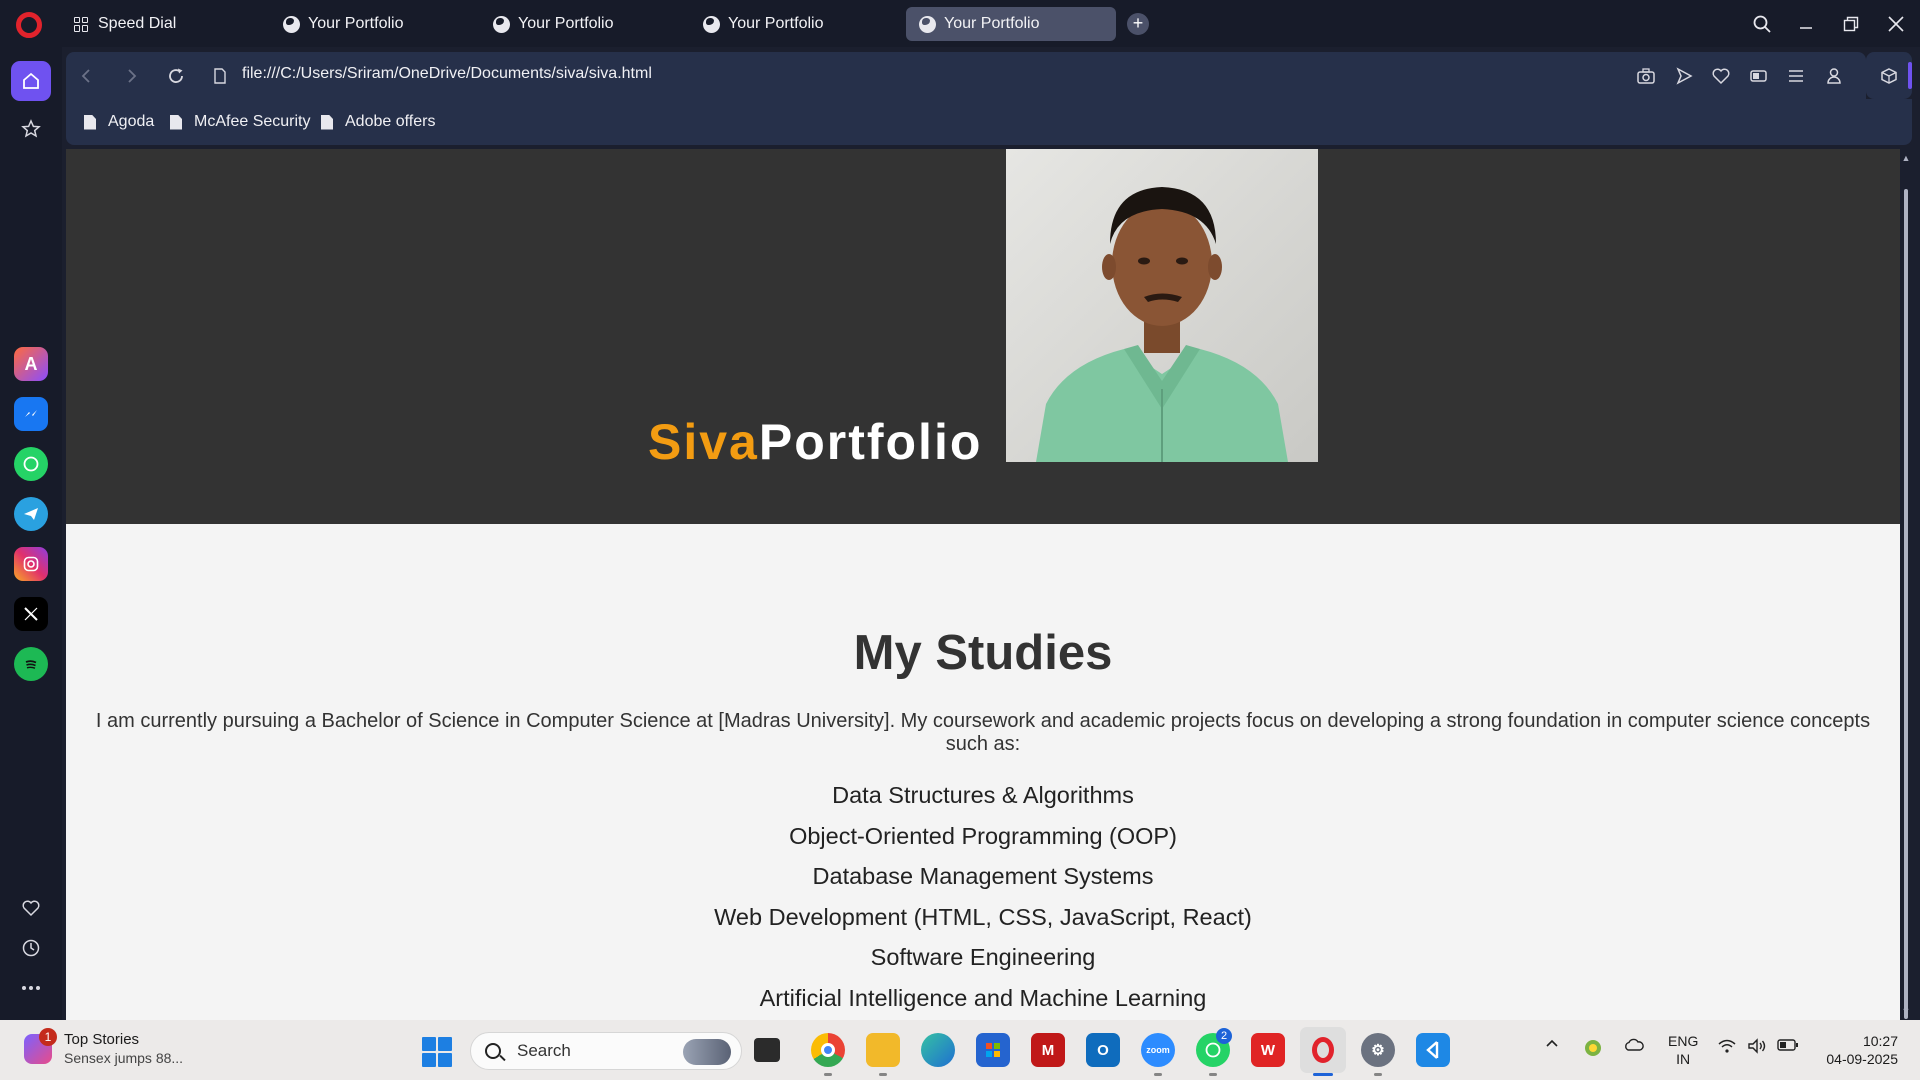 This screenshot has width=1920, height=1080. Describe the element at coordinates (767, 1050) in the screenshot. I see `task-view-icon` at that location.